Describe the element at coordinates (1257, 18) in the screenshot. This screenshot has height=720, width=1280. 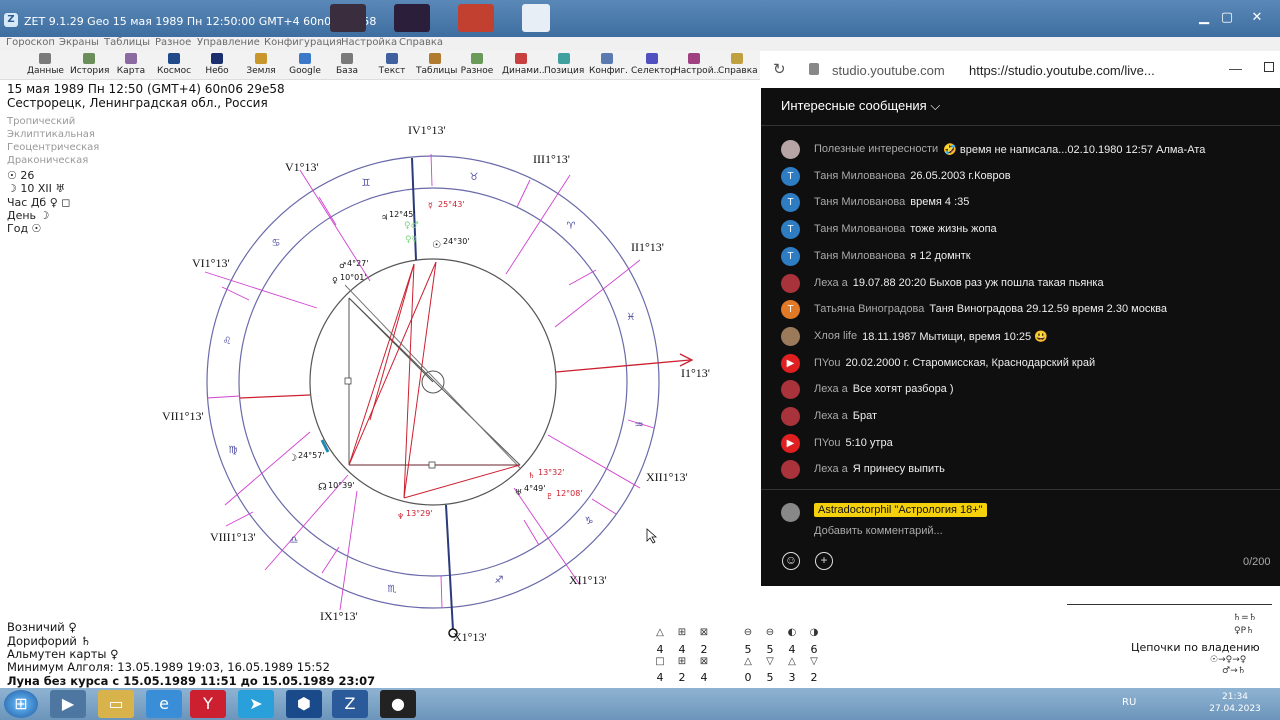
I see `close-icon: ✕` at that location.